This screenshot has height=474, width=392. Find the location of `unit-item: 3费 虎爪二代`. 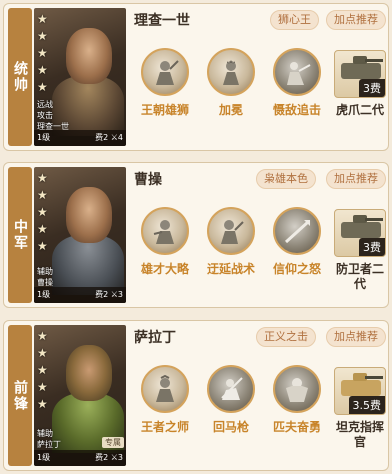

unit-item: 3费 虎爪二代 is located at coordinates (360, 84).